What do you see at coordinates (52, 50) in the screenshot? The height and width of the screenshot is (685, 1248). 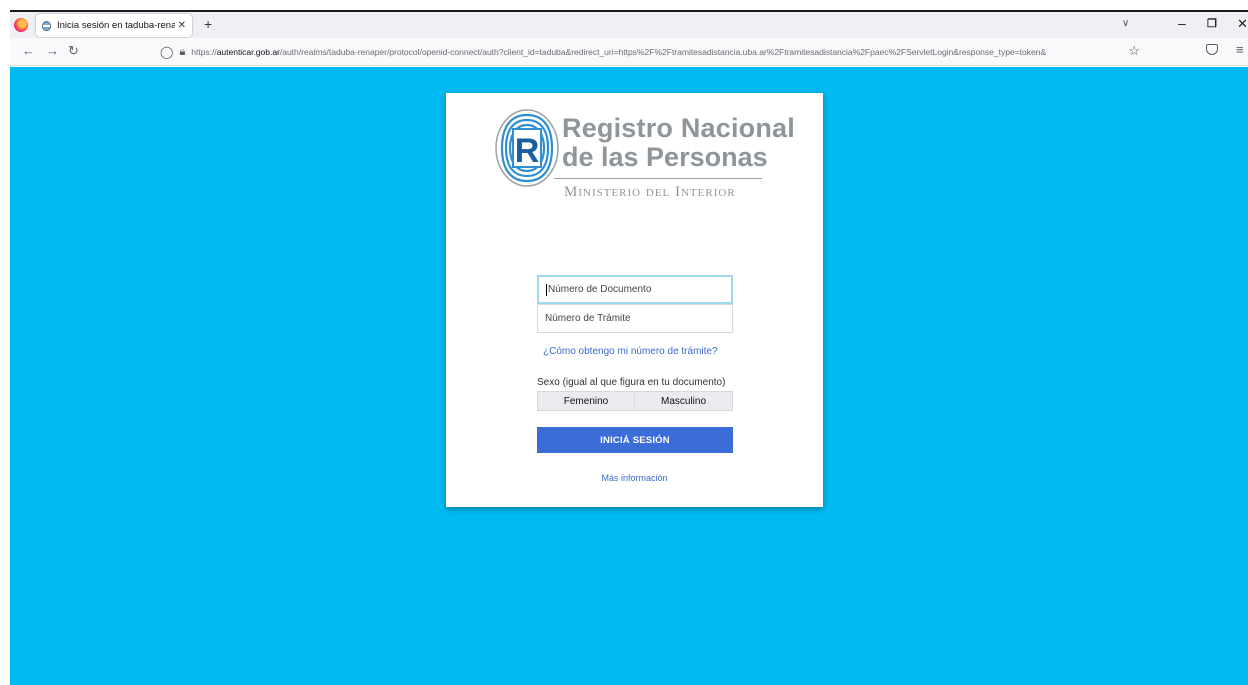 I see `forward-icon: →` at bounding box center [52, 50].